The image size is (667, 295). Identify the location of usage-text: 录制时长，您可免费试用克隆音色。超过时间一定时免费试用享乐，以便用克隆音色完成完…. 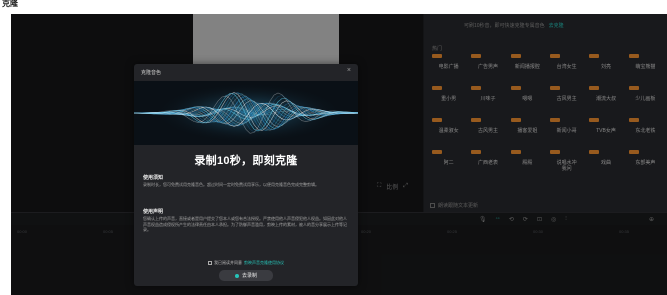
(231, 184).